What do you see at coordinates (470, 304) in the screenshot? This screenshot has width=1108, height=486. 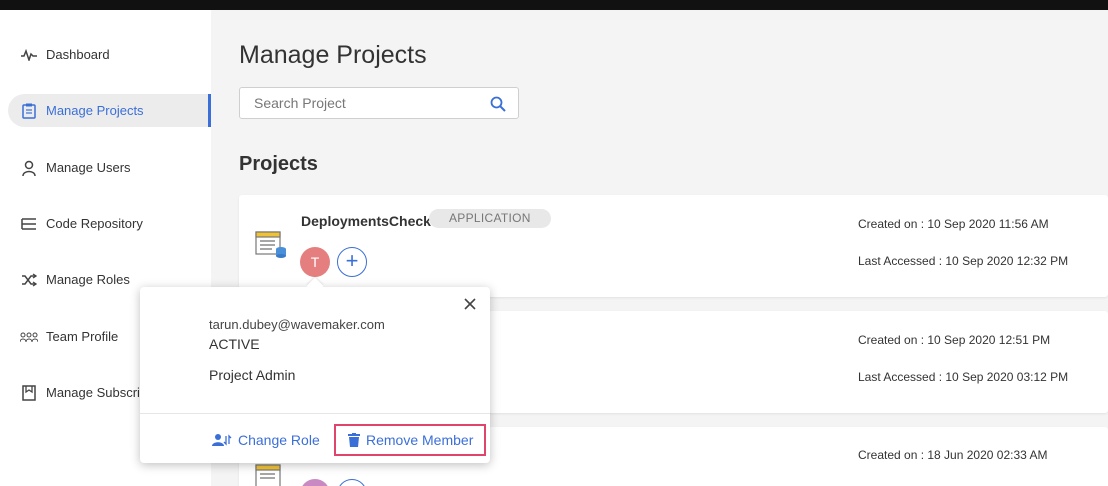 I see `close-icon` at bounding box center [470, 304].